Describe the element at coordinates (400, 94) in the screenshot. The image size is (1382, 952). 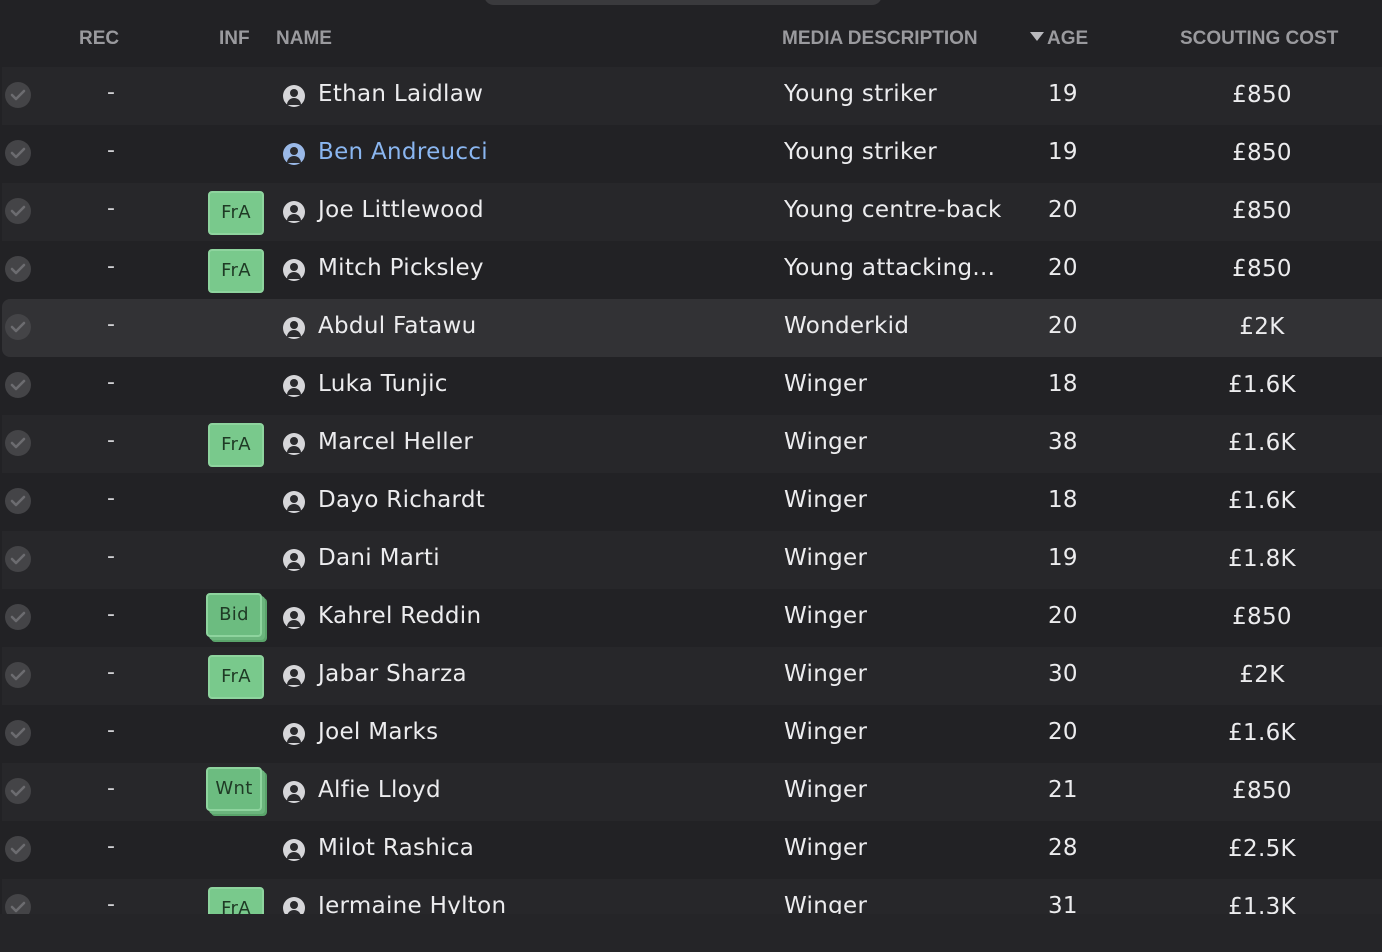
I see `player-name-link: Ethan Laidlaw` at that location.